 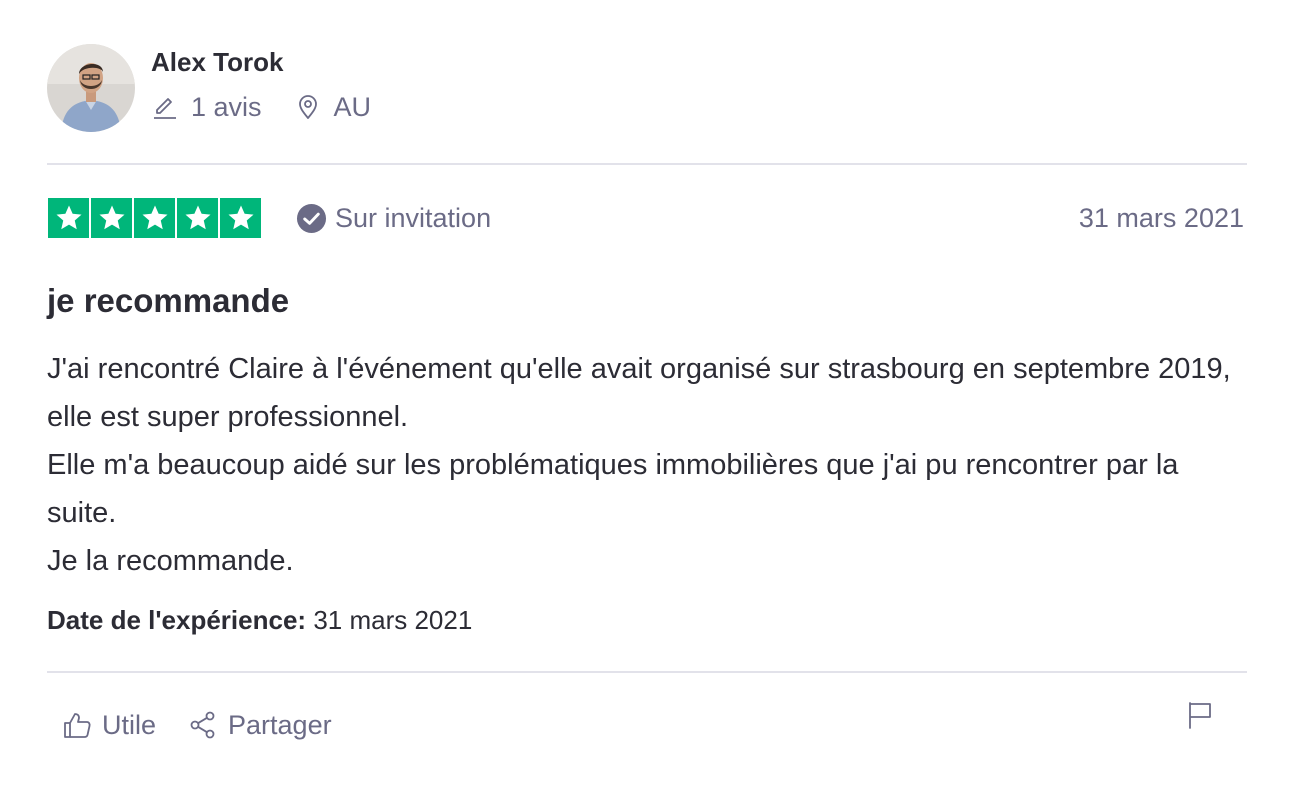 I want to click on consumer-location: AU, so click(x=333, y=107).